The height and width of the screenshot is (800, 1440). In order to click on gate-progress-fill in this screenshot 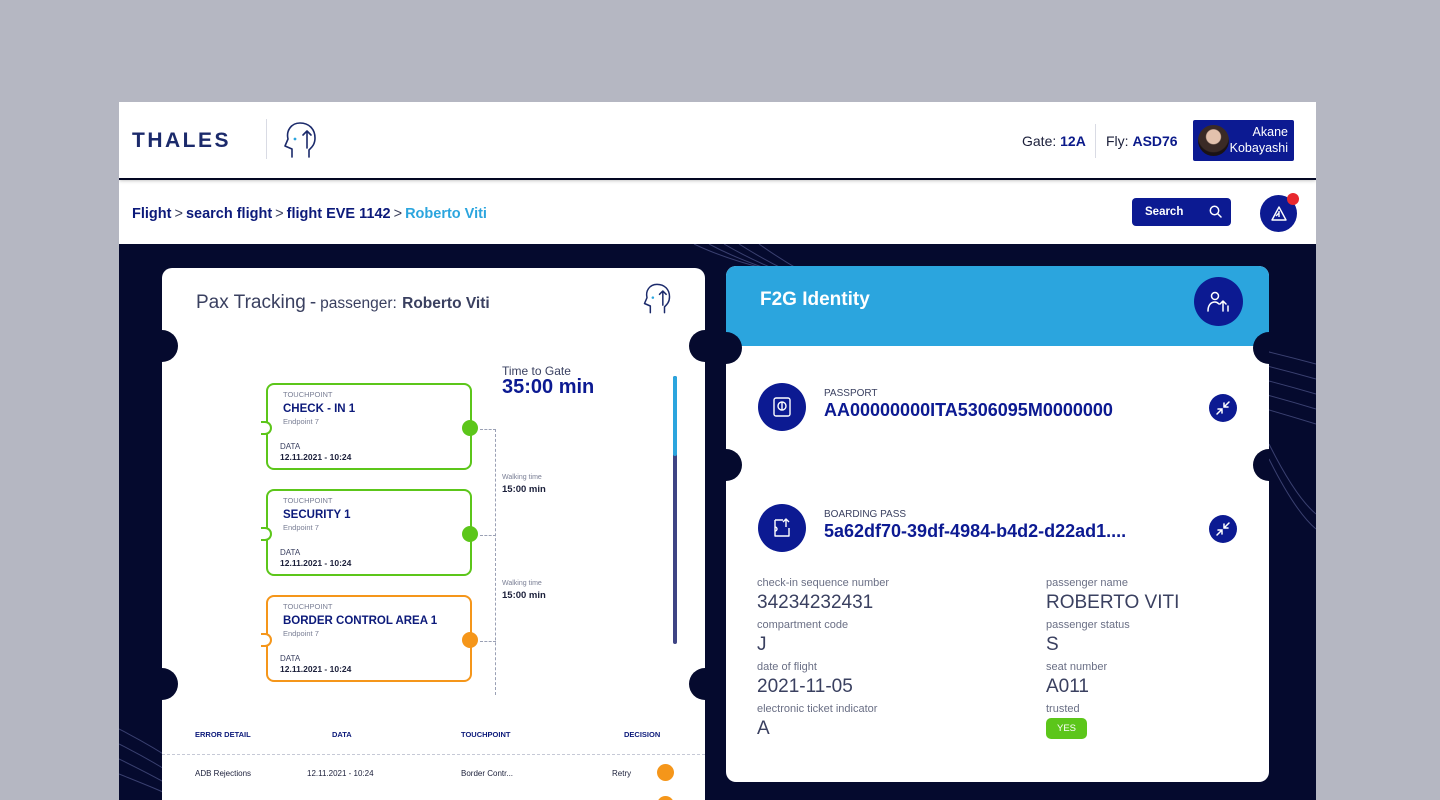, I will do `click(675, 416)`.